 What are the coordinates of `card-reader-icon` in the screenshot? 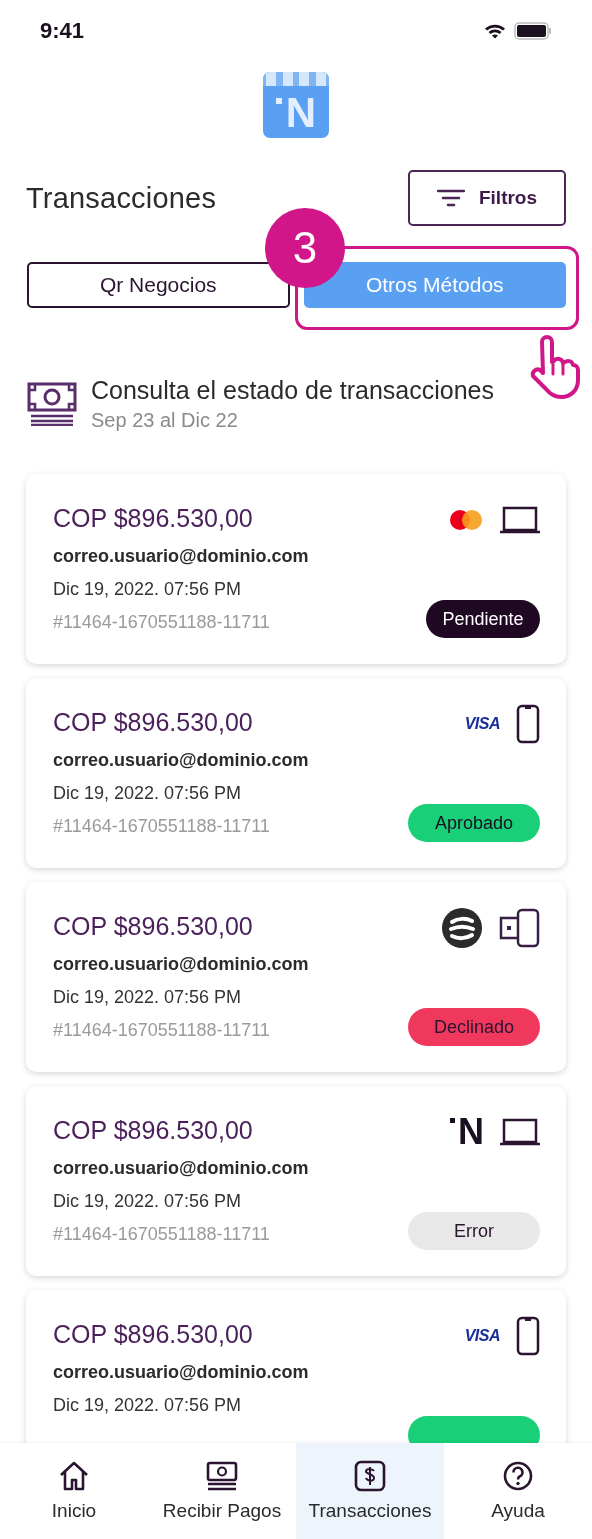 It's located at (519, 928).